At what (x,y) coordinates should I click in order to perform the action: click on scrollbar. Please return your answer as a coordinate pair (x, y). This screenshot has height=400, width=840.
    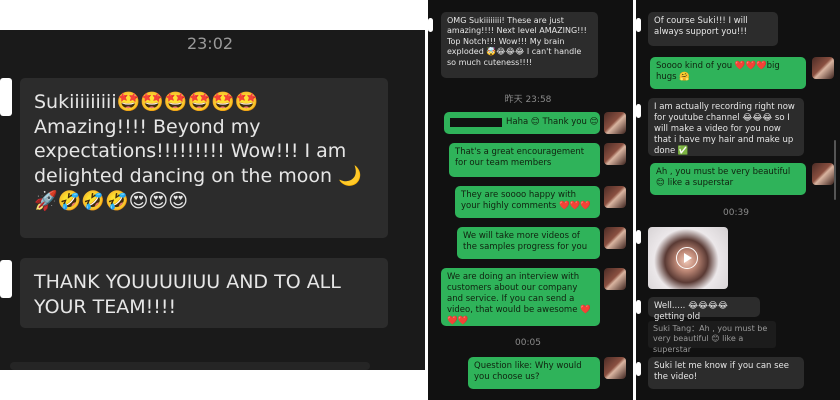
    Looking at the image, I should click on (835, 170).